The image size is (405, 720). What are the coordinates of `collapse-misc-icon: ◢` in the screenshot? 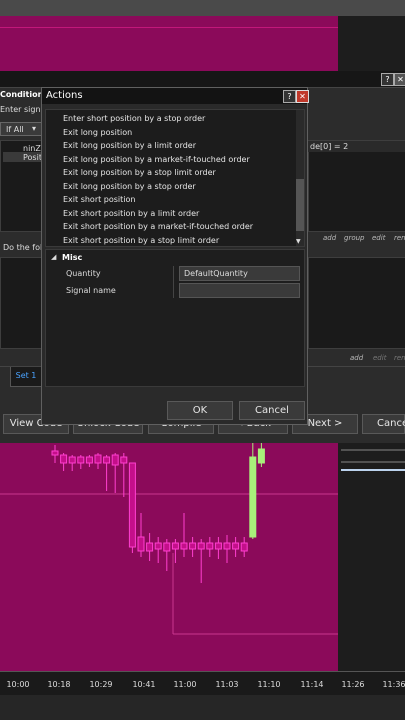 It's located at (53, 257).